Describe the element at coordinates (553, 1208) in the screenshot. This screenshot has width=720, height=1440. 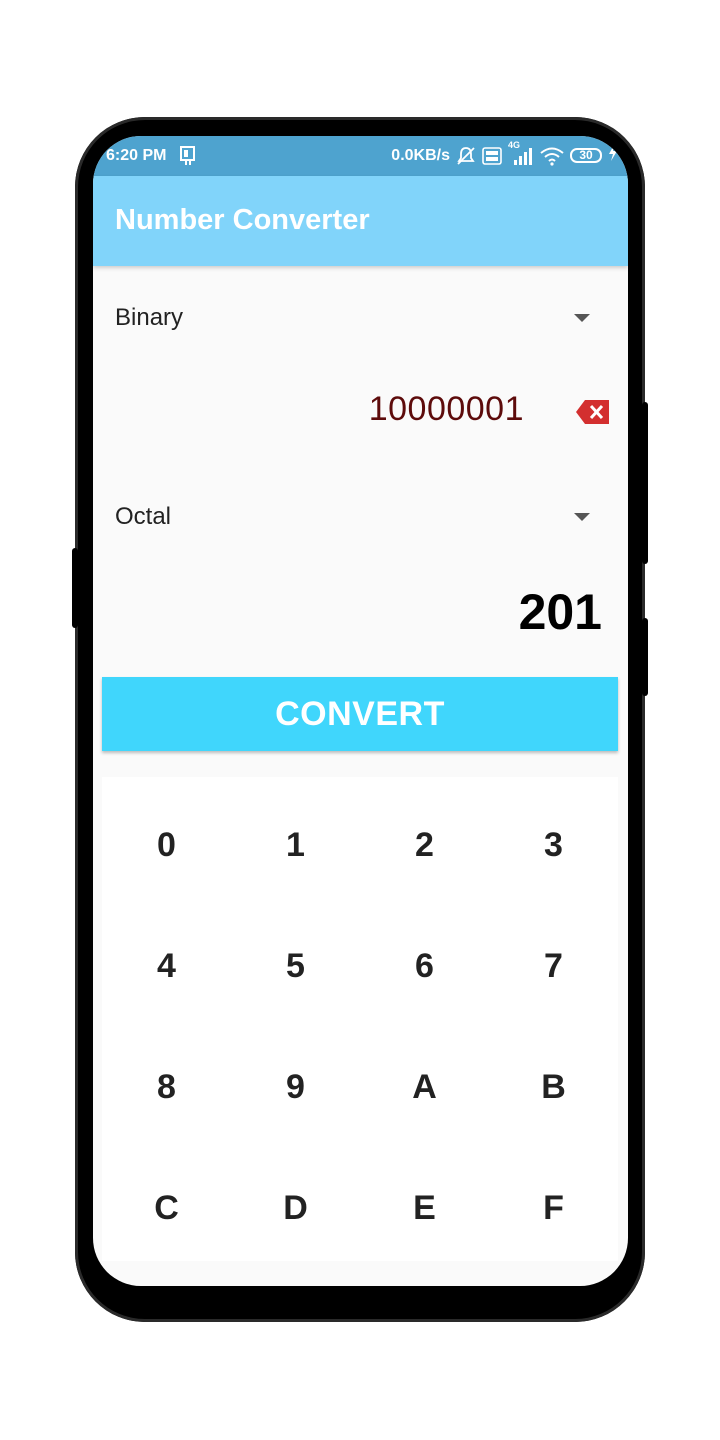
I see `key-f: F` at that location.